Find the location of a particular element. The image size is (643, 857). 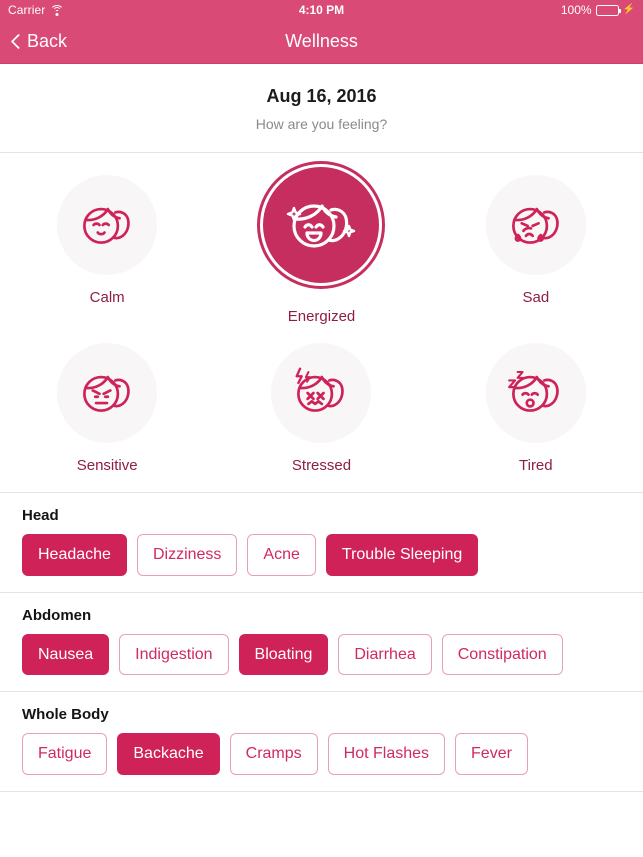

battery-full-icon is located at coordinates (608, 10).